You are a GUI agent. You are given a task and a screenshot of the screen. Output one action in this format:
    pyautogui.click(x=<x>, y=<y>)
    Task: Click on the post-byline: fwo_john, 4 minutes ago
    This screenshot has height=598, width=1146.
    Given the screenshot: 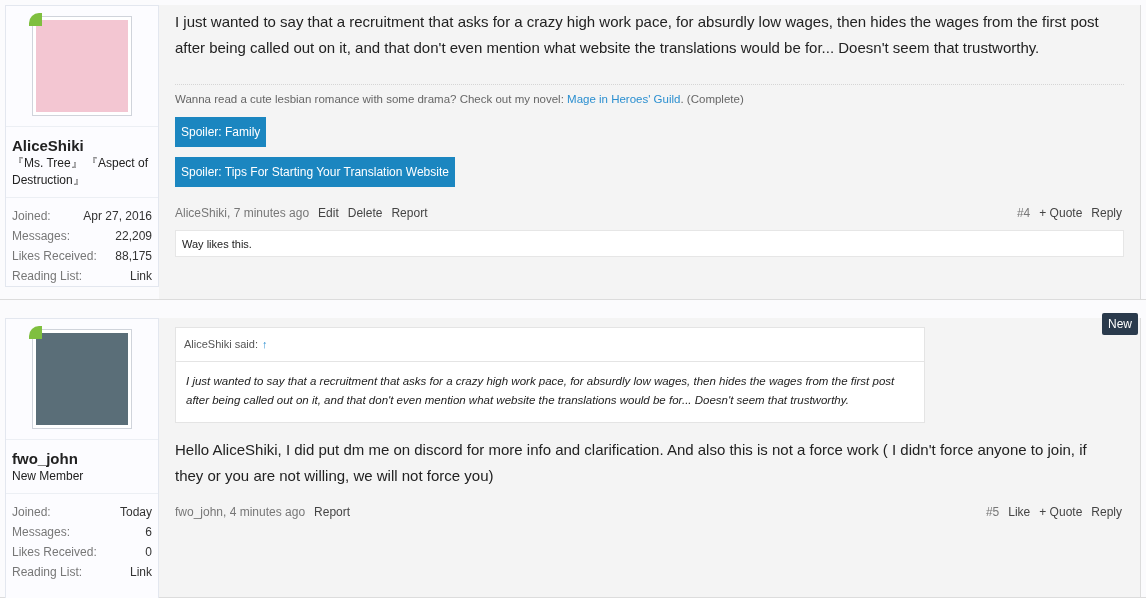 What is the action you would take?
    pyautogui.click(x=240, y=512)
    